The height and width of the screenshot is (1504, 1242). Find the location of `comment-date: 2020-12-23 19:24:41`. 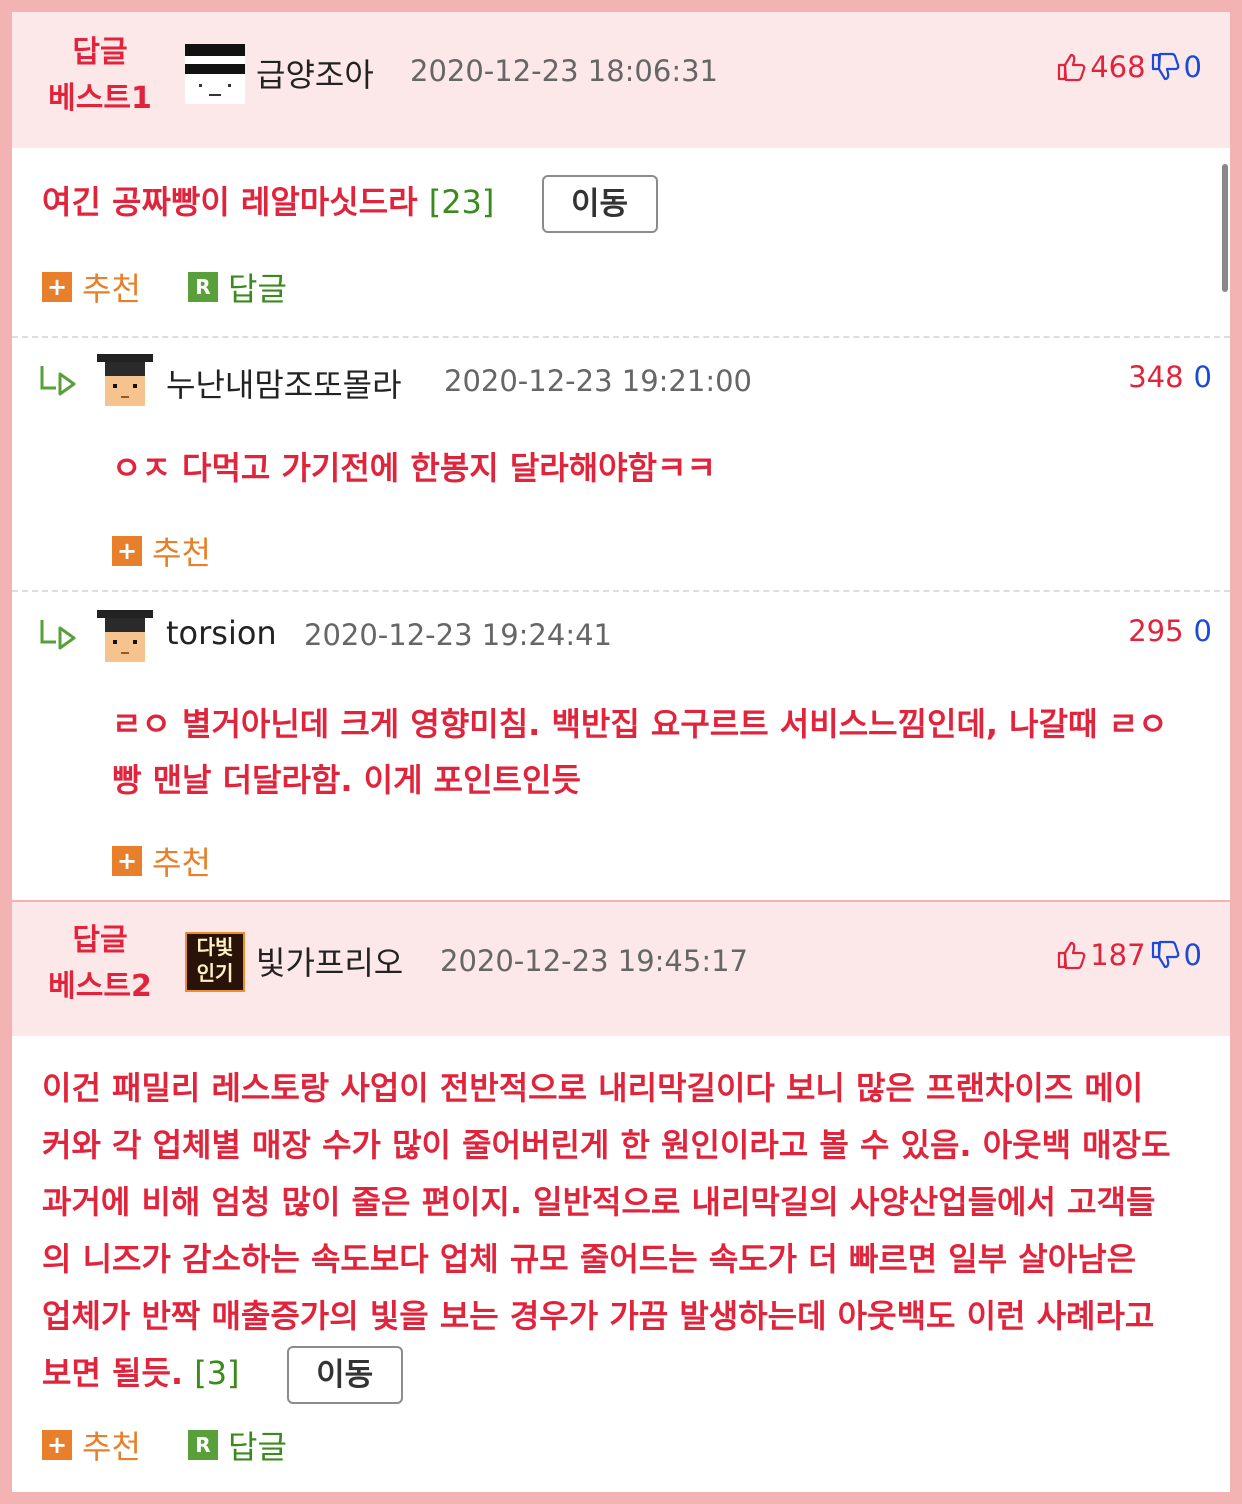

comment-date: 2020-12-23 19:24:41 is located at coordinates (458, 635).